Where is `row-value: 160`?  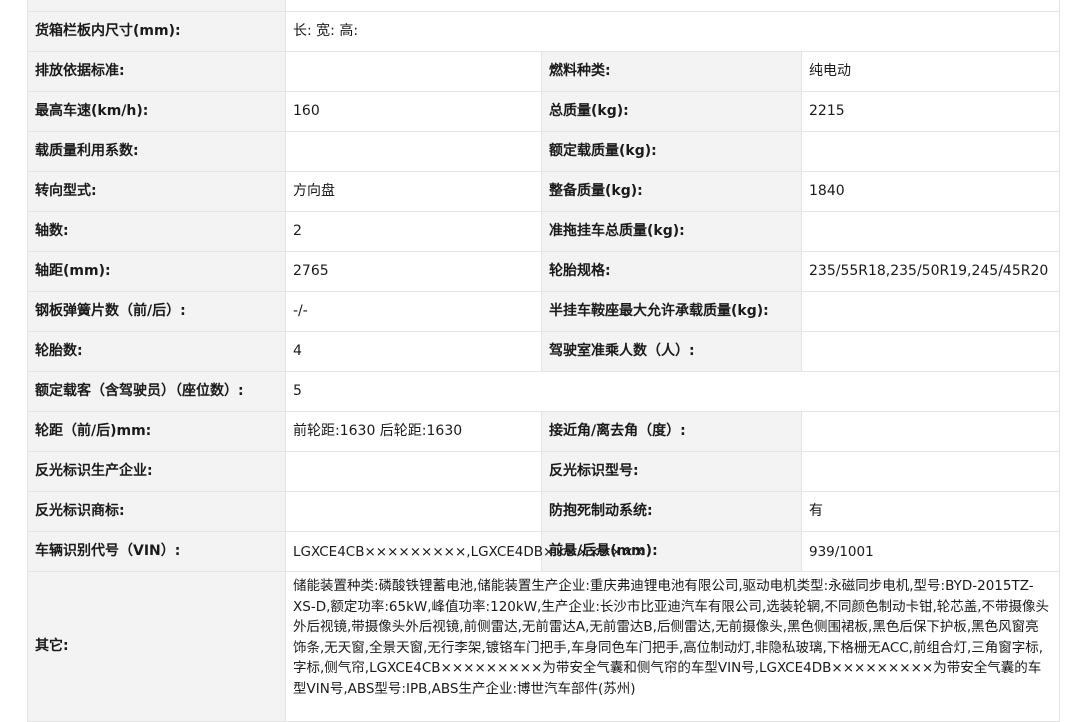 row-value: 160 is located at coordinates (413, 111).